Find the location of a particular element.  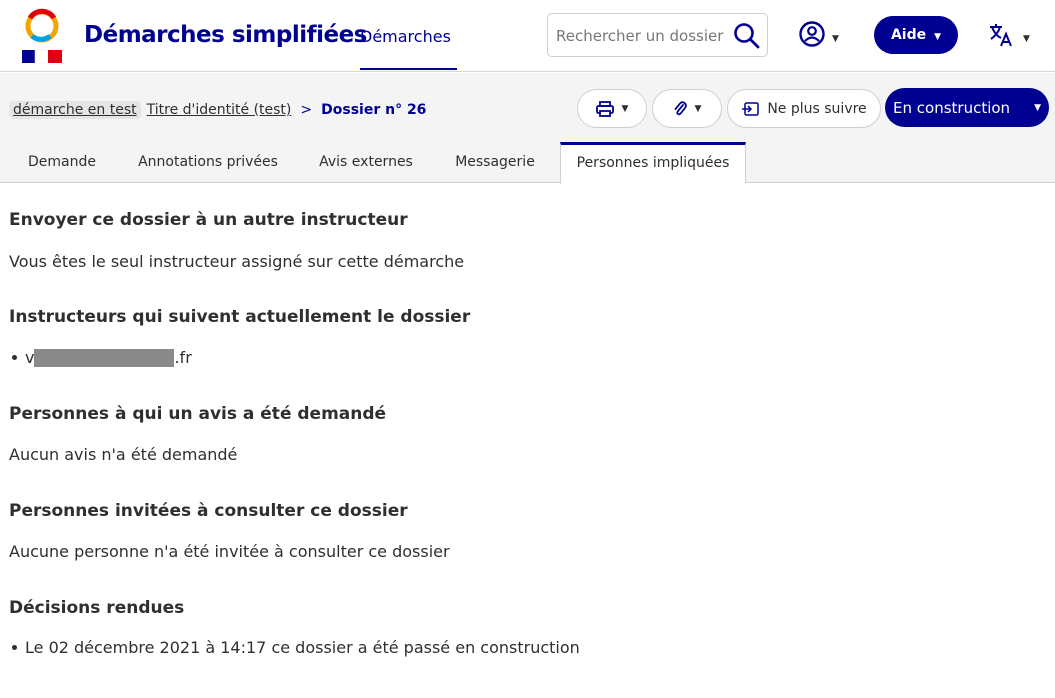

dossier-state-button: En construction ▼ is located at coordinates (967, 107).